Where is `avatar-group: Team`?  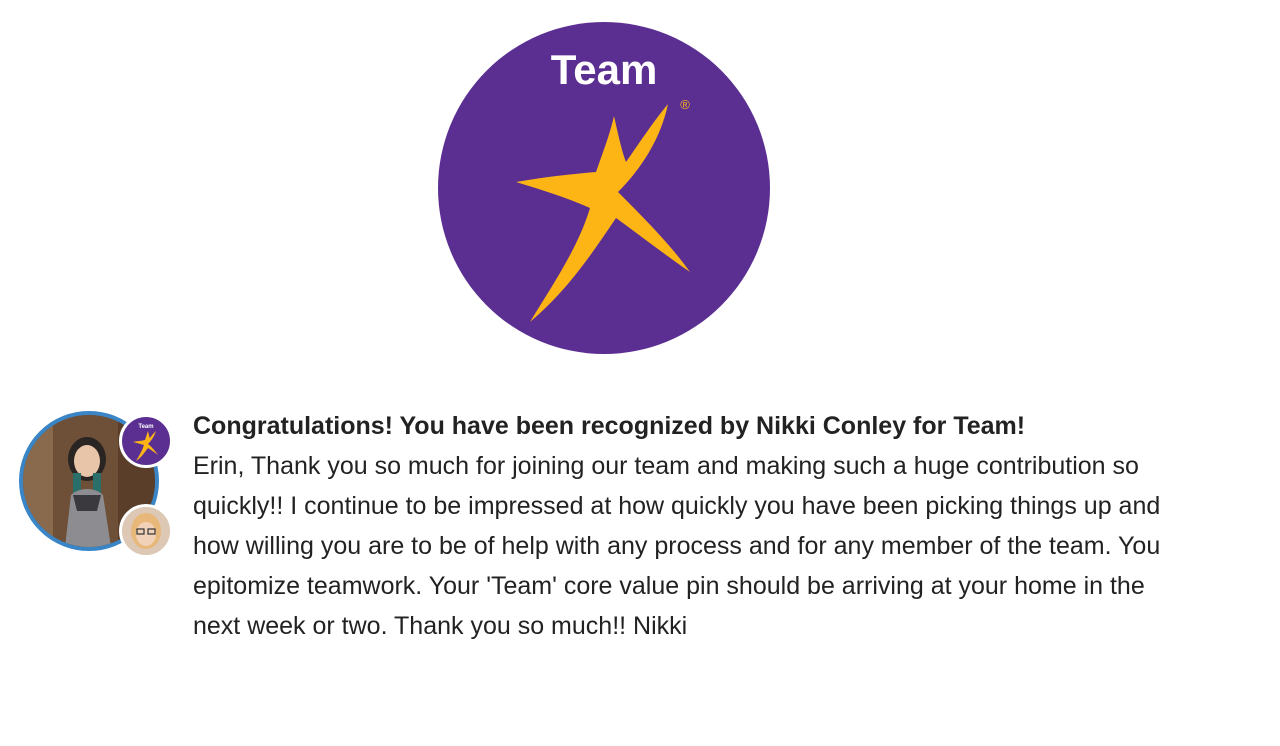
avatar-group: Team is located at coordinates (99, 486).